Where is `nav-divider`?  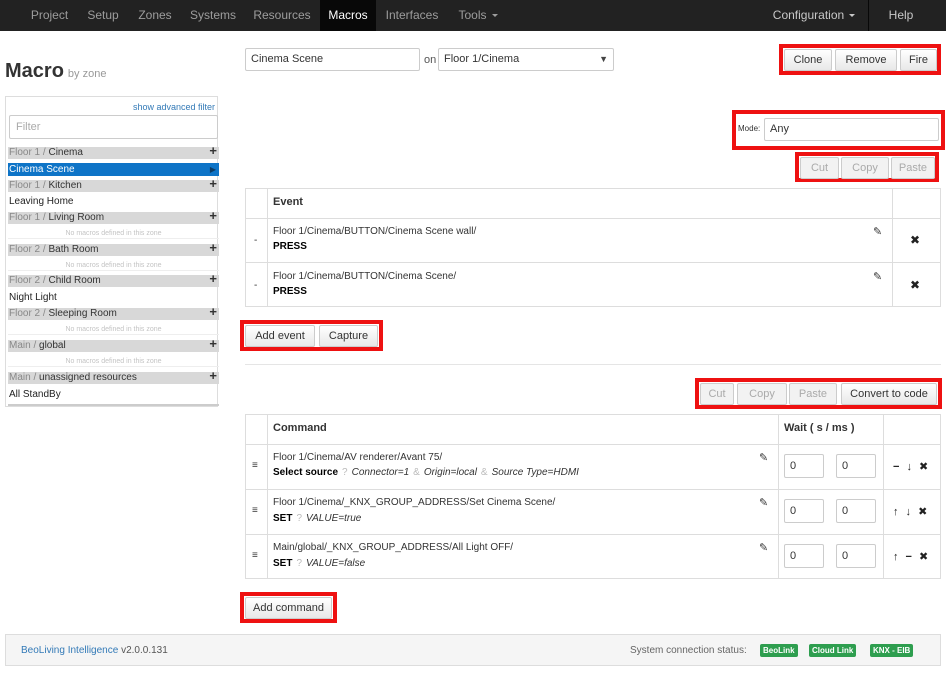 nav-divider is located at coordinates (868, 15).